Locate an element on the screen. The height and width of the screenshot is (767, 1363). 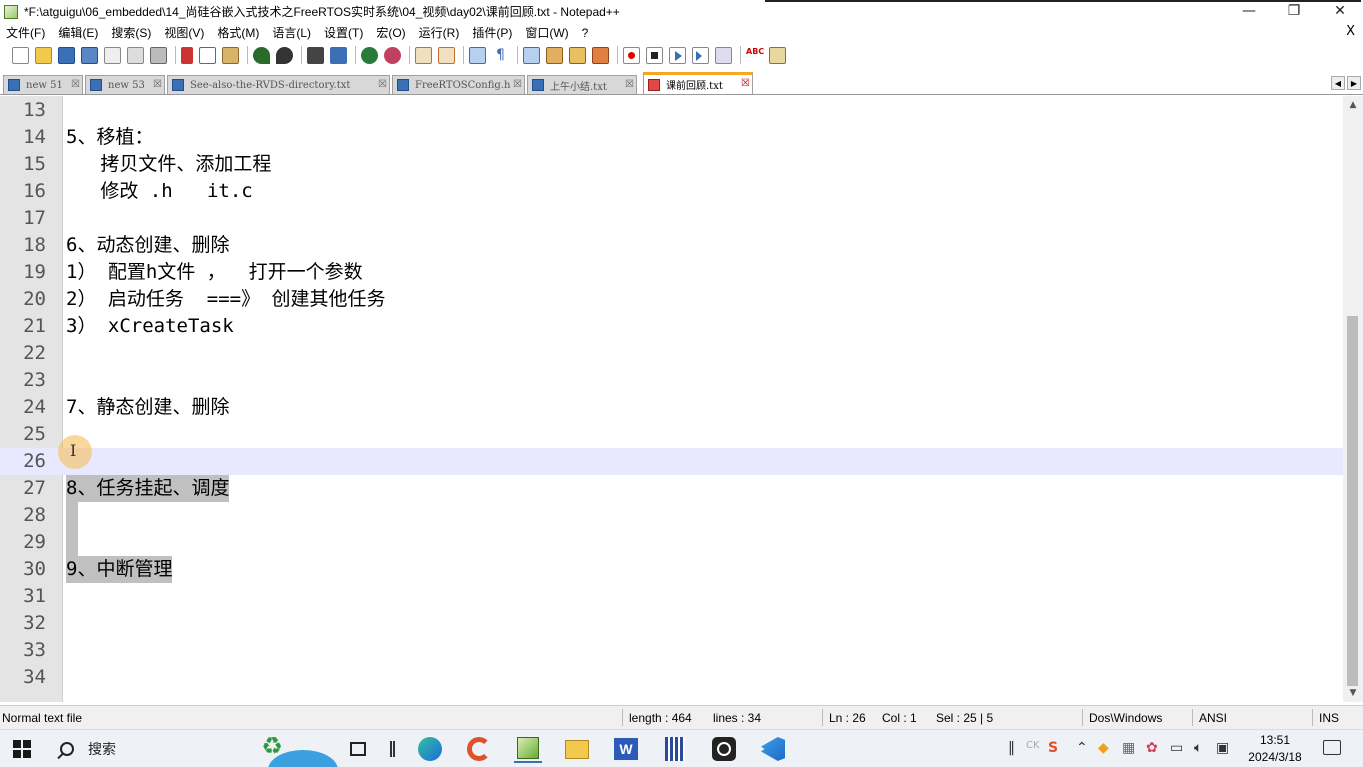
file-explorer-icon is located at coordinates (577, 749).